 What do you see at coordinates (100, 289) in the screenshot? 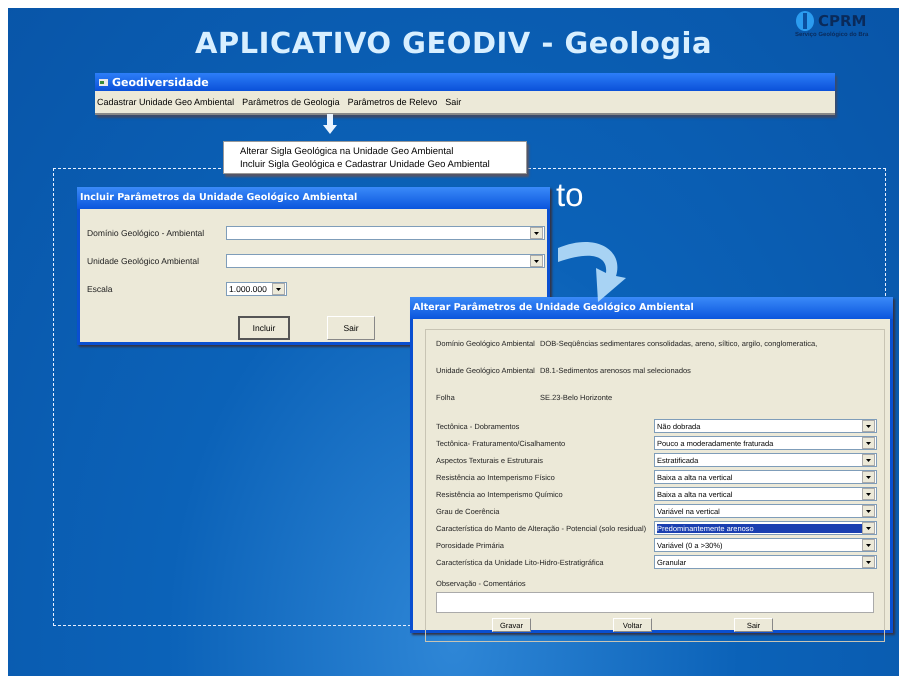
I see `field-label: Escala` at bounding box center [100, 289].